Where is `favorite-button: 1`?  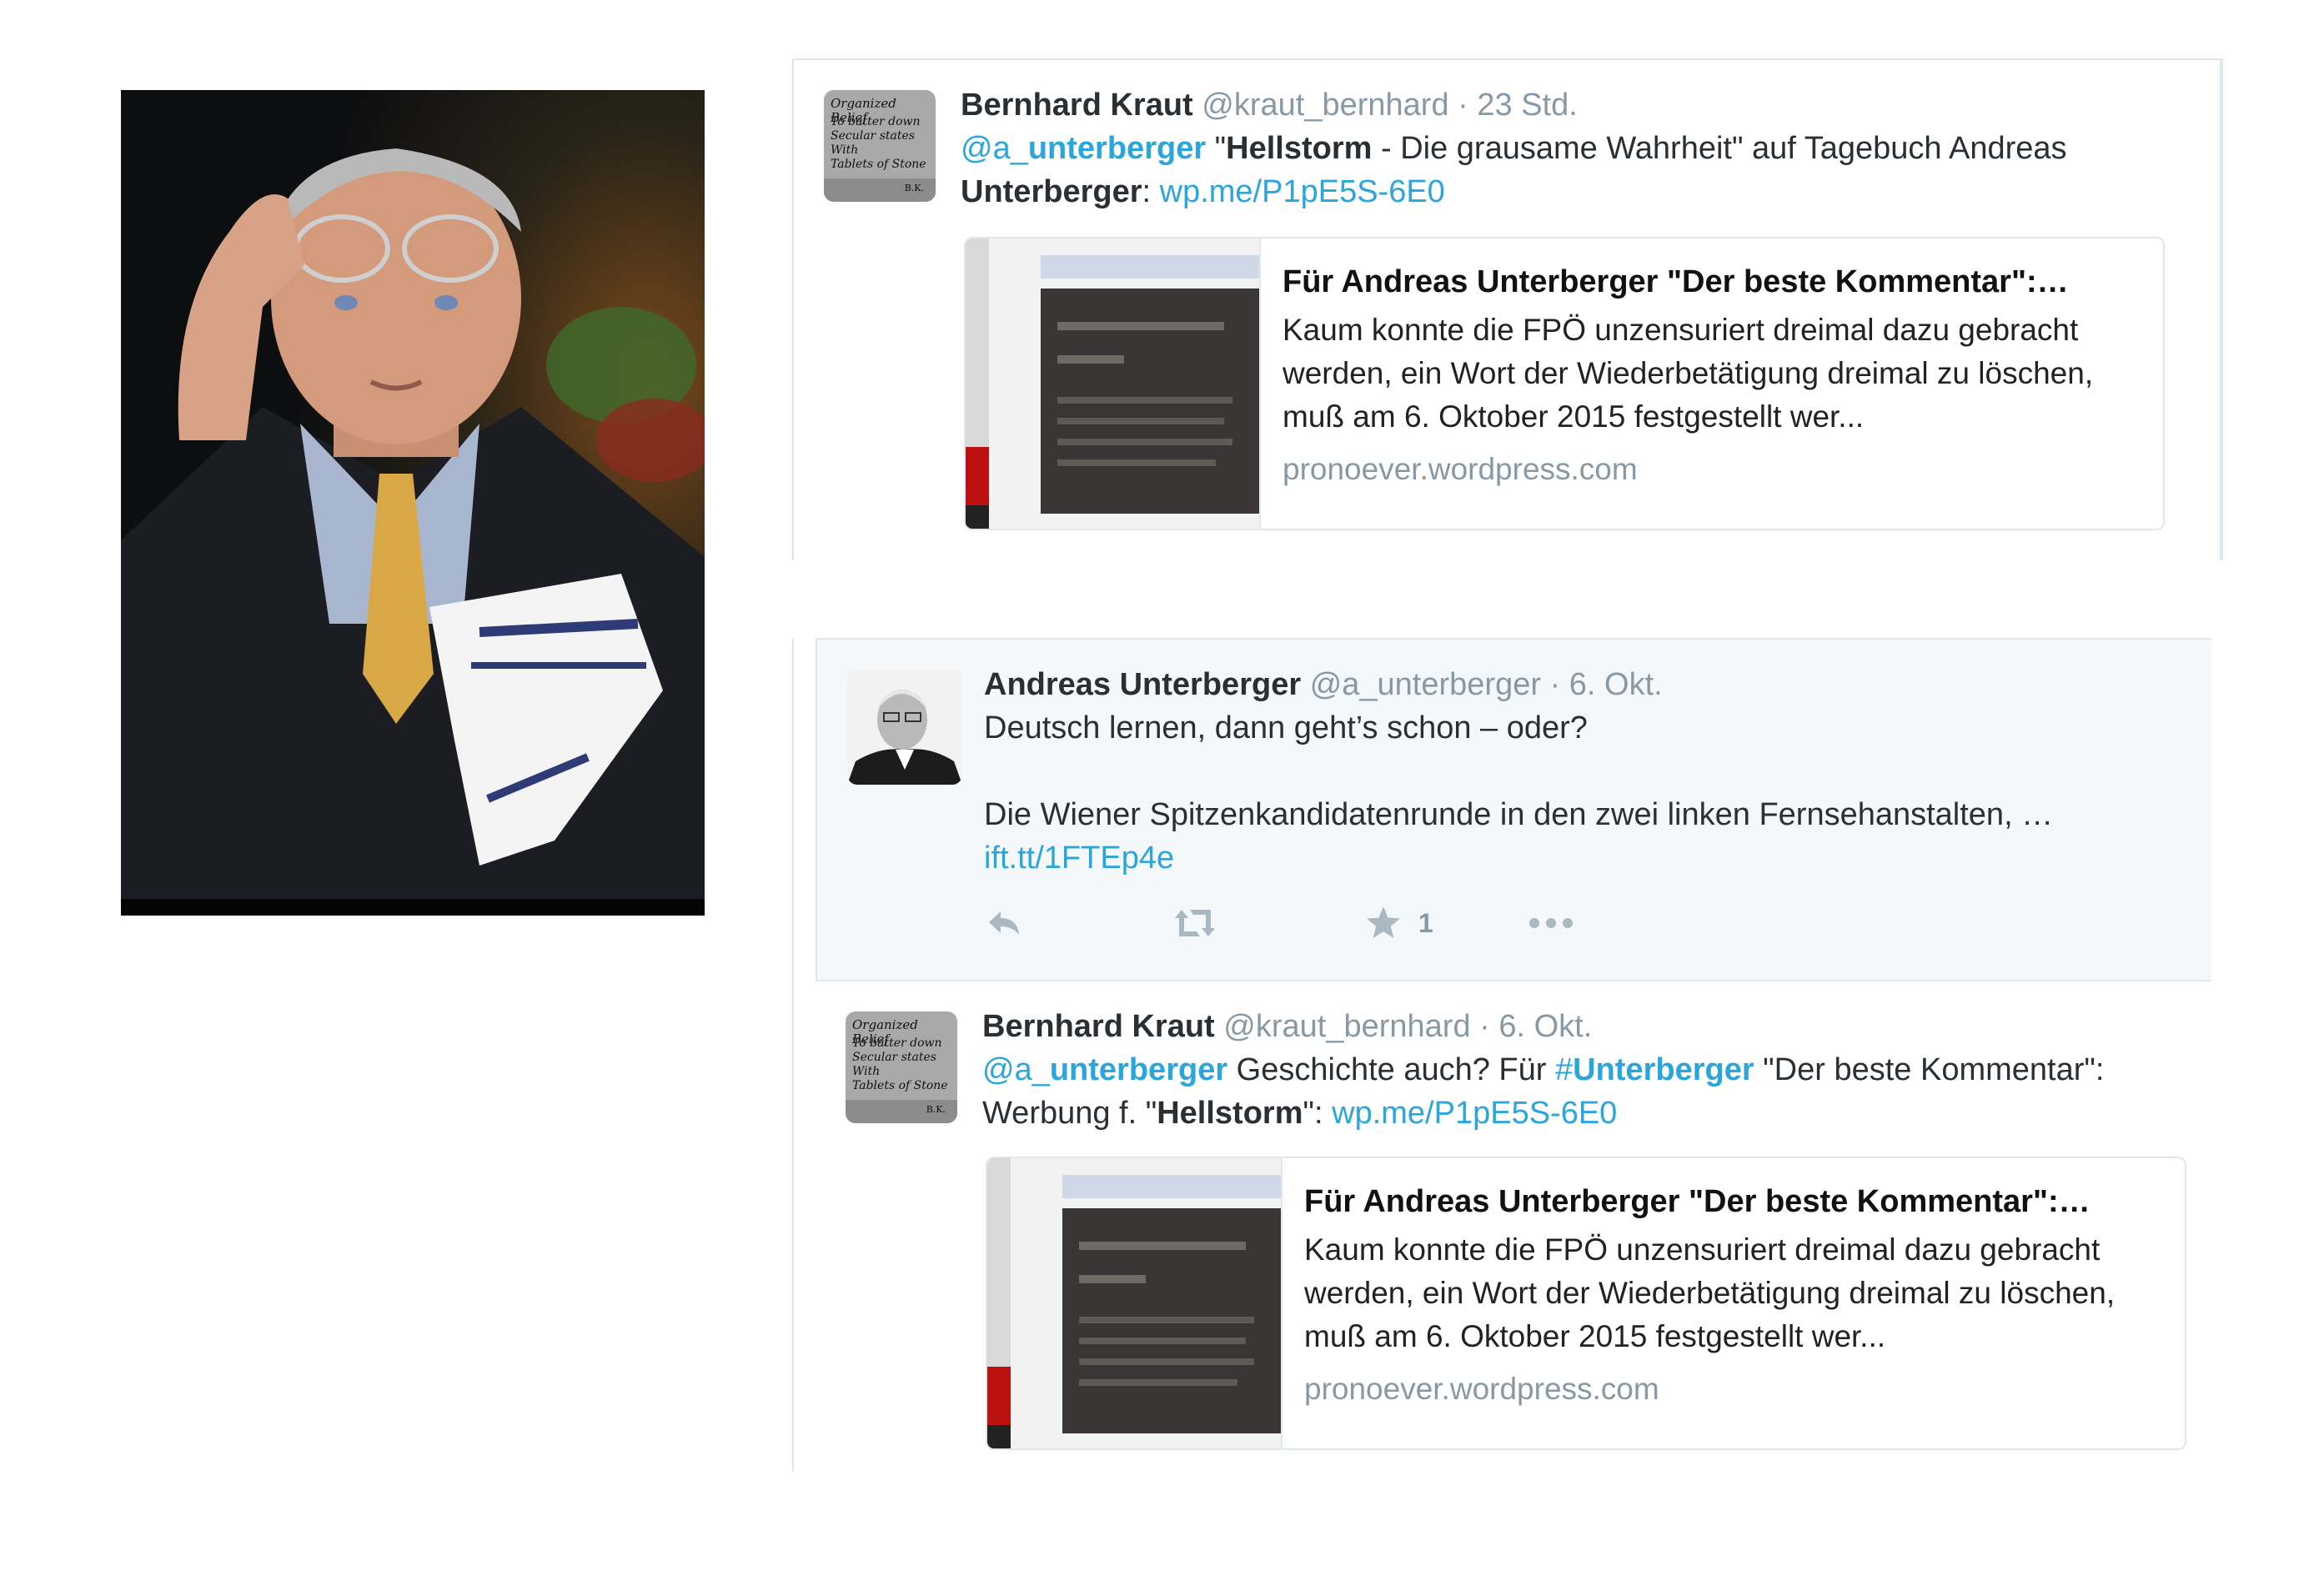
favorite-button: 1 is located at coordinates (1398, 923).